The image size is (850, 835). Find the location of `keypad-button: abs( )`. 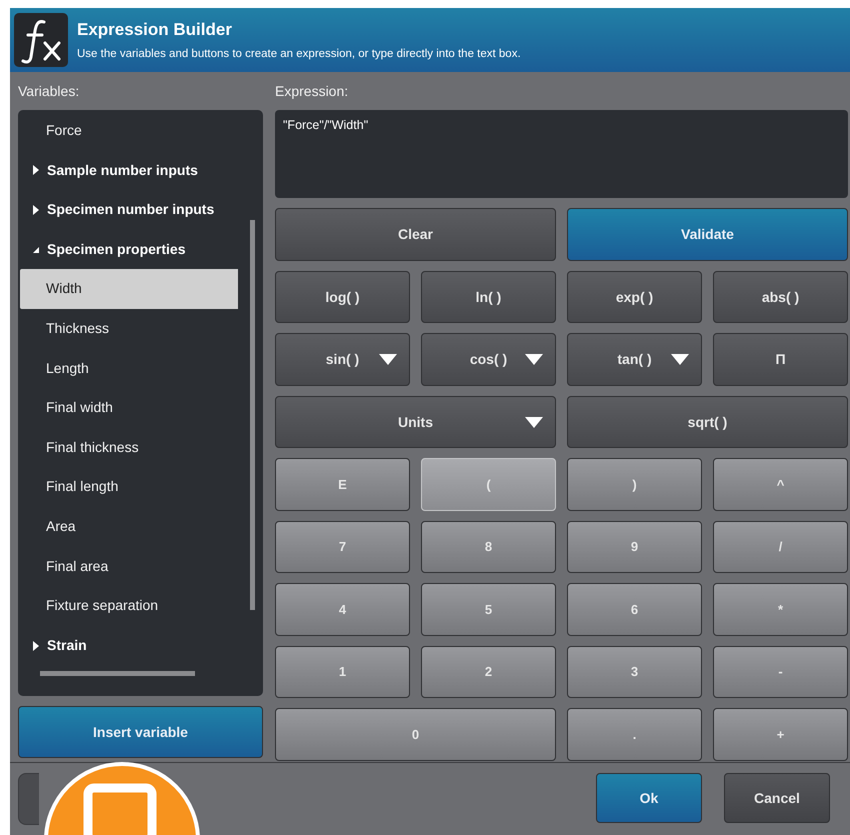

keypad-button: abs( ) is located at coordinates (780, 296).